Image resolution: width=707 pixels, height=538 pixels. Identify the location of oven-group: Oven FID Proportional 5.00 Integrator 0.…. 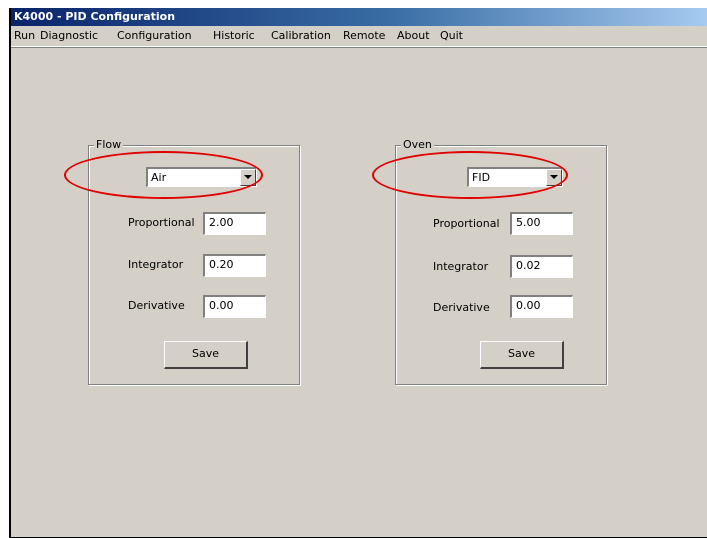
(501, 261).